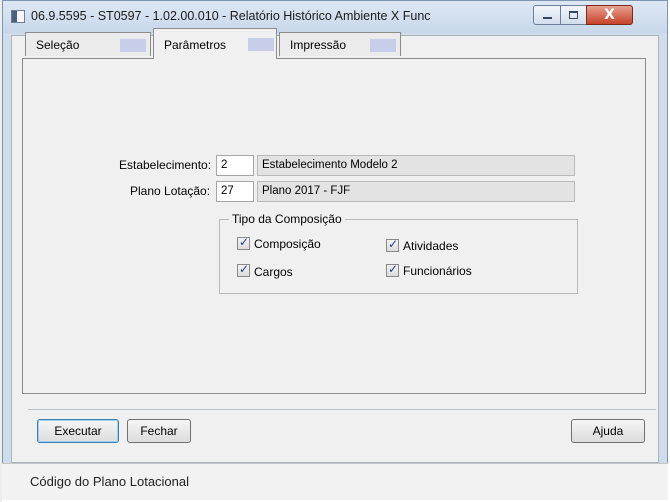 This screenshot has height=502, width=670. I want to click on maximize-button, so click(573, 15).